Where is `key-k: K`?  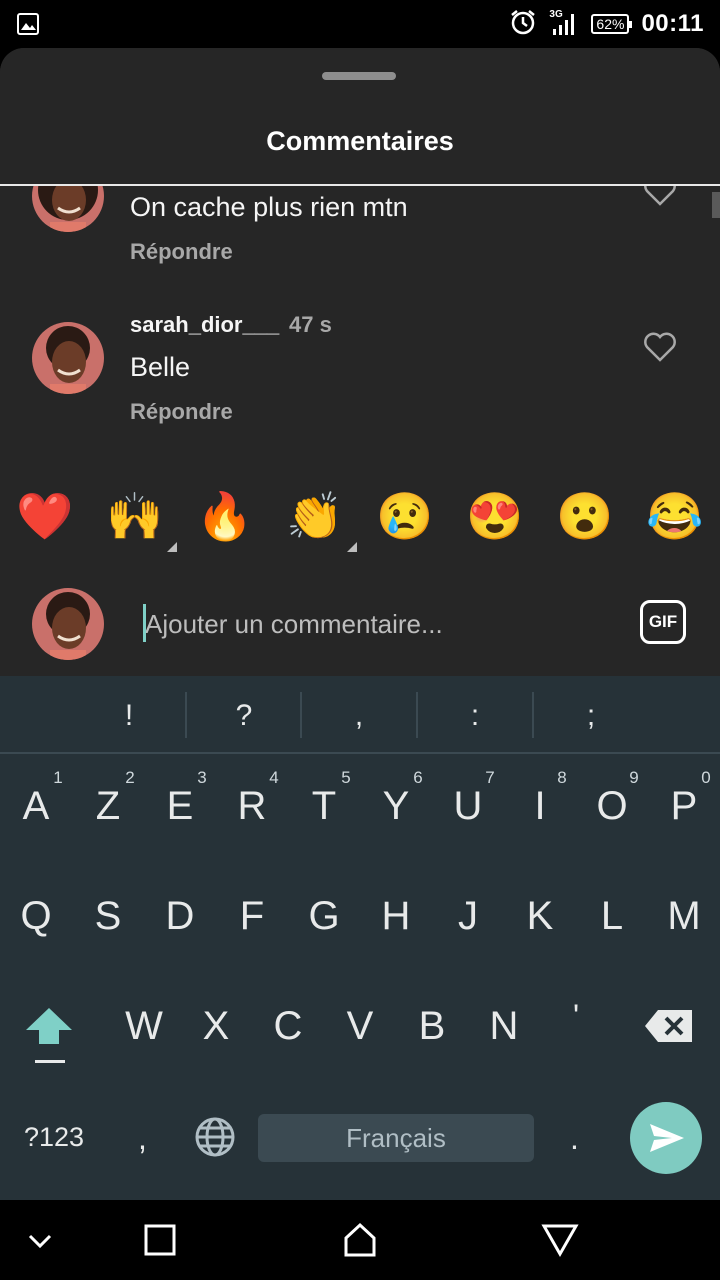 key-k: K is located at coordinates (540, 916).